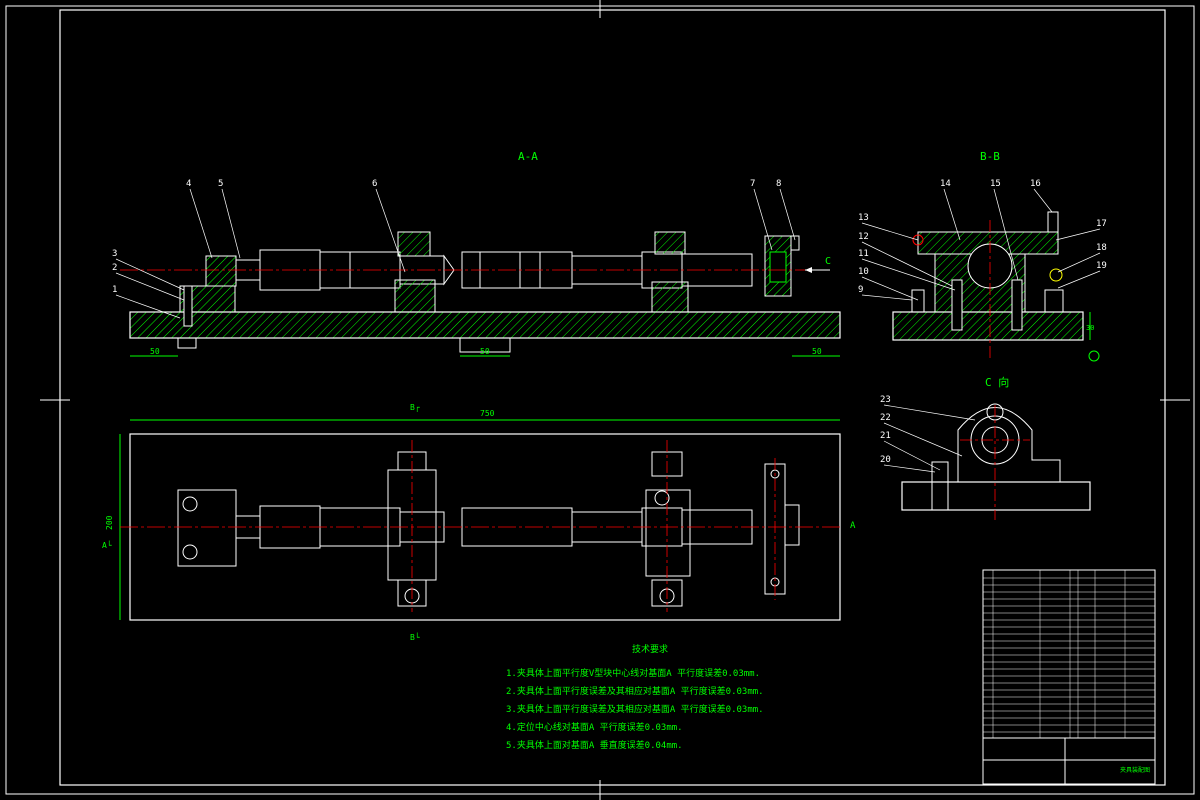 Image resolution: width=1200 pixels, height=800 pixels. I want to click on requirement-2: 2.夹具体上面平行度误差及其相应对基面A 平行度误差0.03mm., so click(635, 691).